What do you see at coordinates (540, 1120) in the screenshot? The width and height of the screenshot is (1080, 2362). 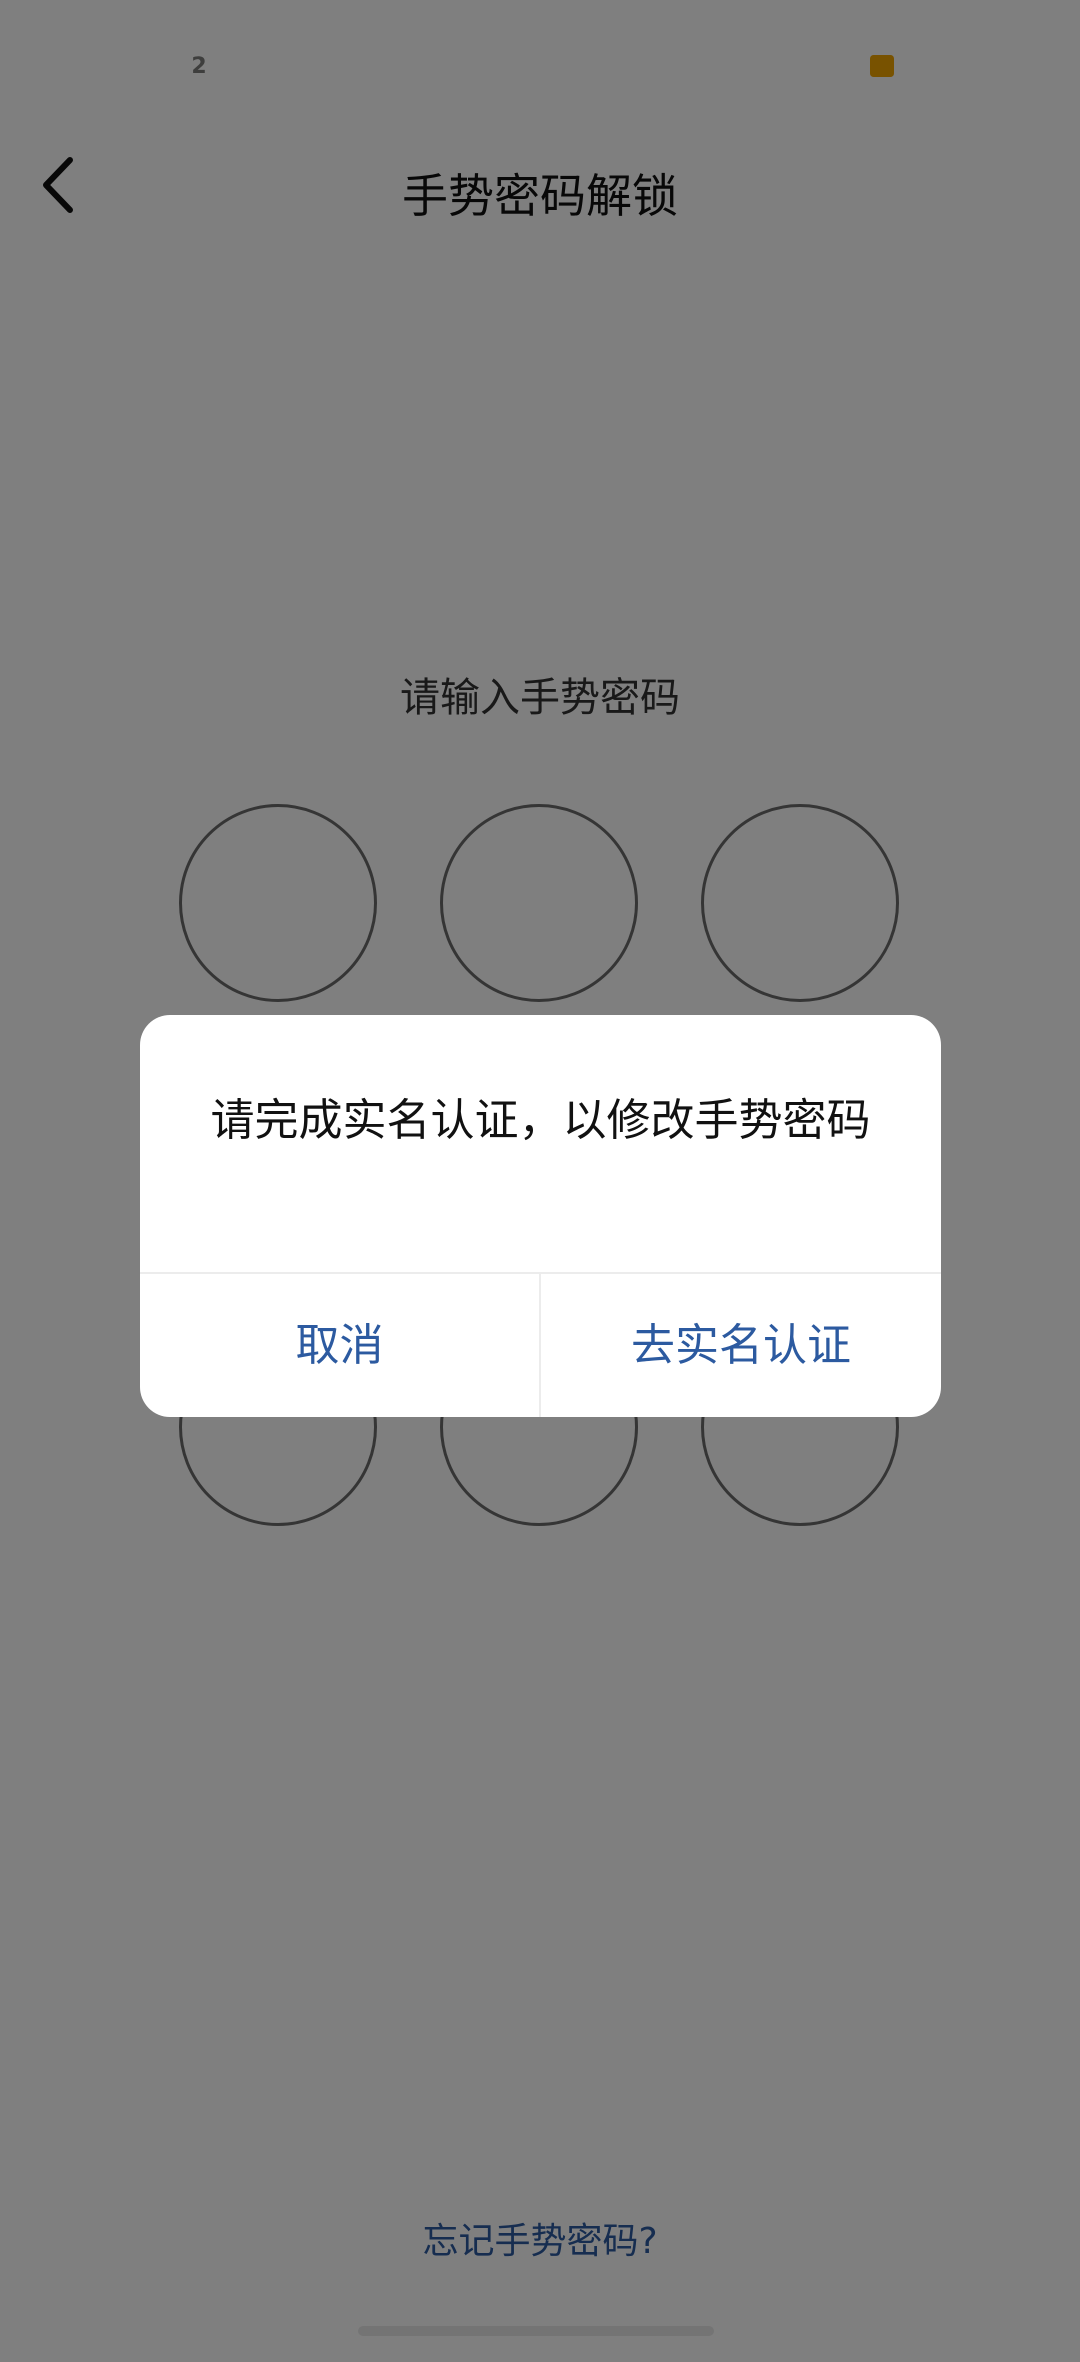 I see `dialog-message: 请完成实名认证，以修改手势密码` at bounding box center [540, 1120].